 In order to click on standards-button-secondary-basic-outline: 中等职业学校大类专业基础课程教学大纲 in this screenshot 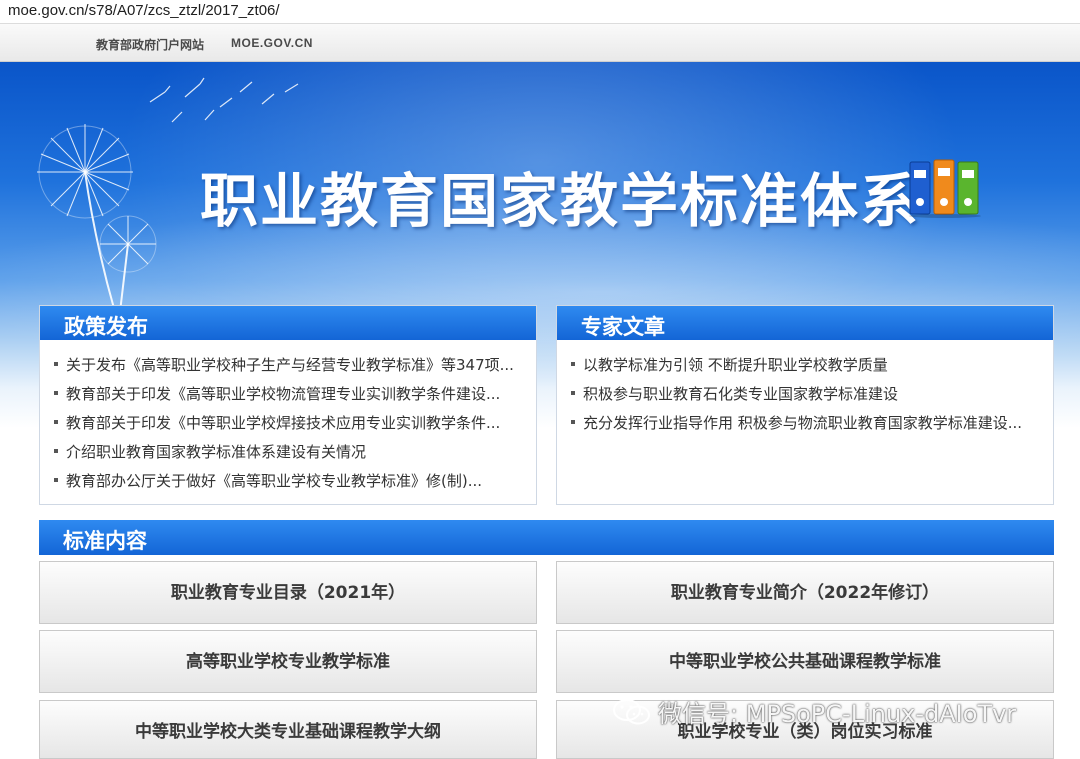, I will do `click(288, 729)`.